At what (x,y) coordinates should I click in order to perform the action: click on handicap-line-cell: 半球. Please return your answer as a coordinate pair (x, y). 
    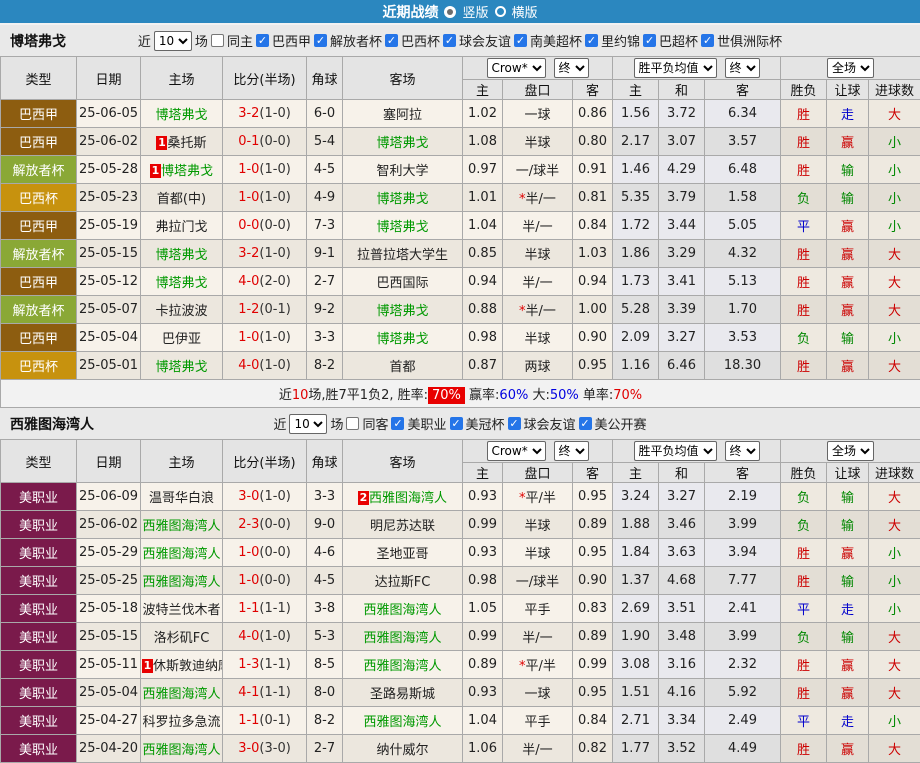
    Looking at the image, I should click on (538, 553).